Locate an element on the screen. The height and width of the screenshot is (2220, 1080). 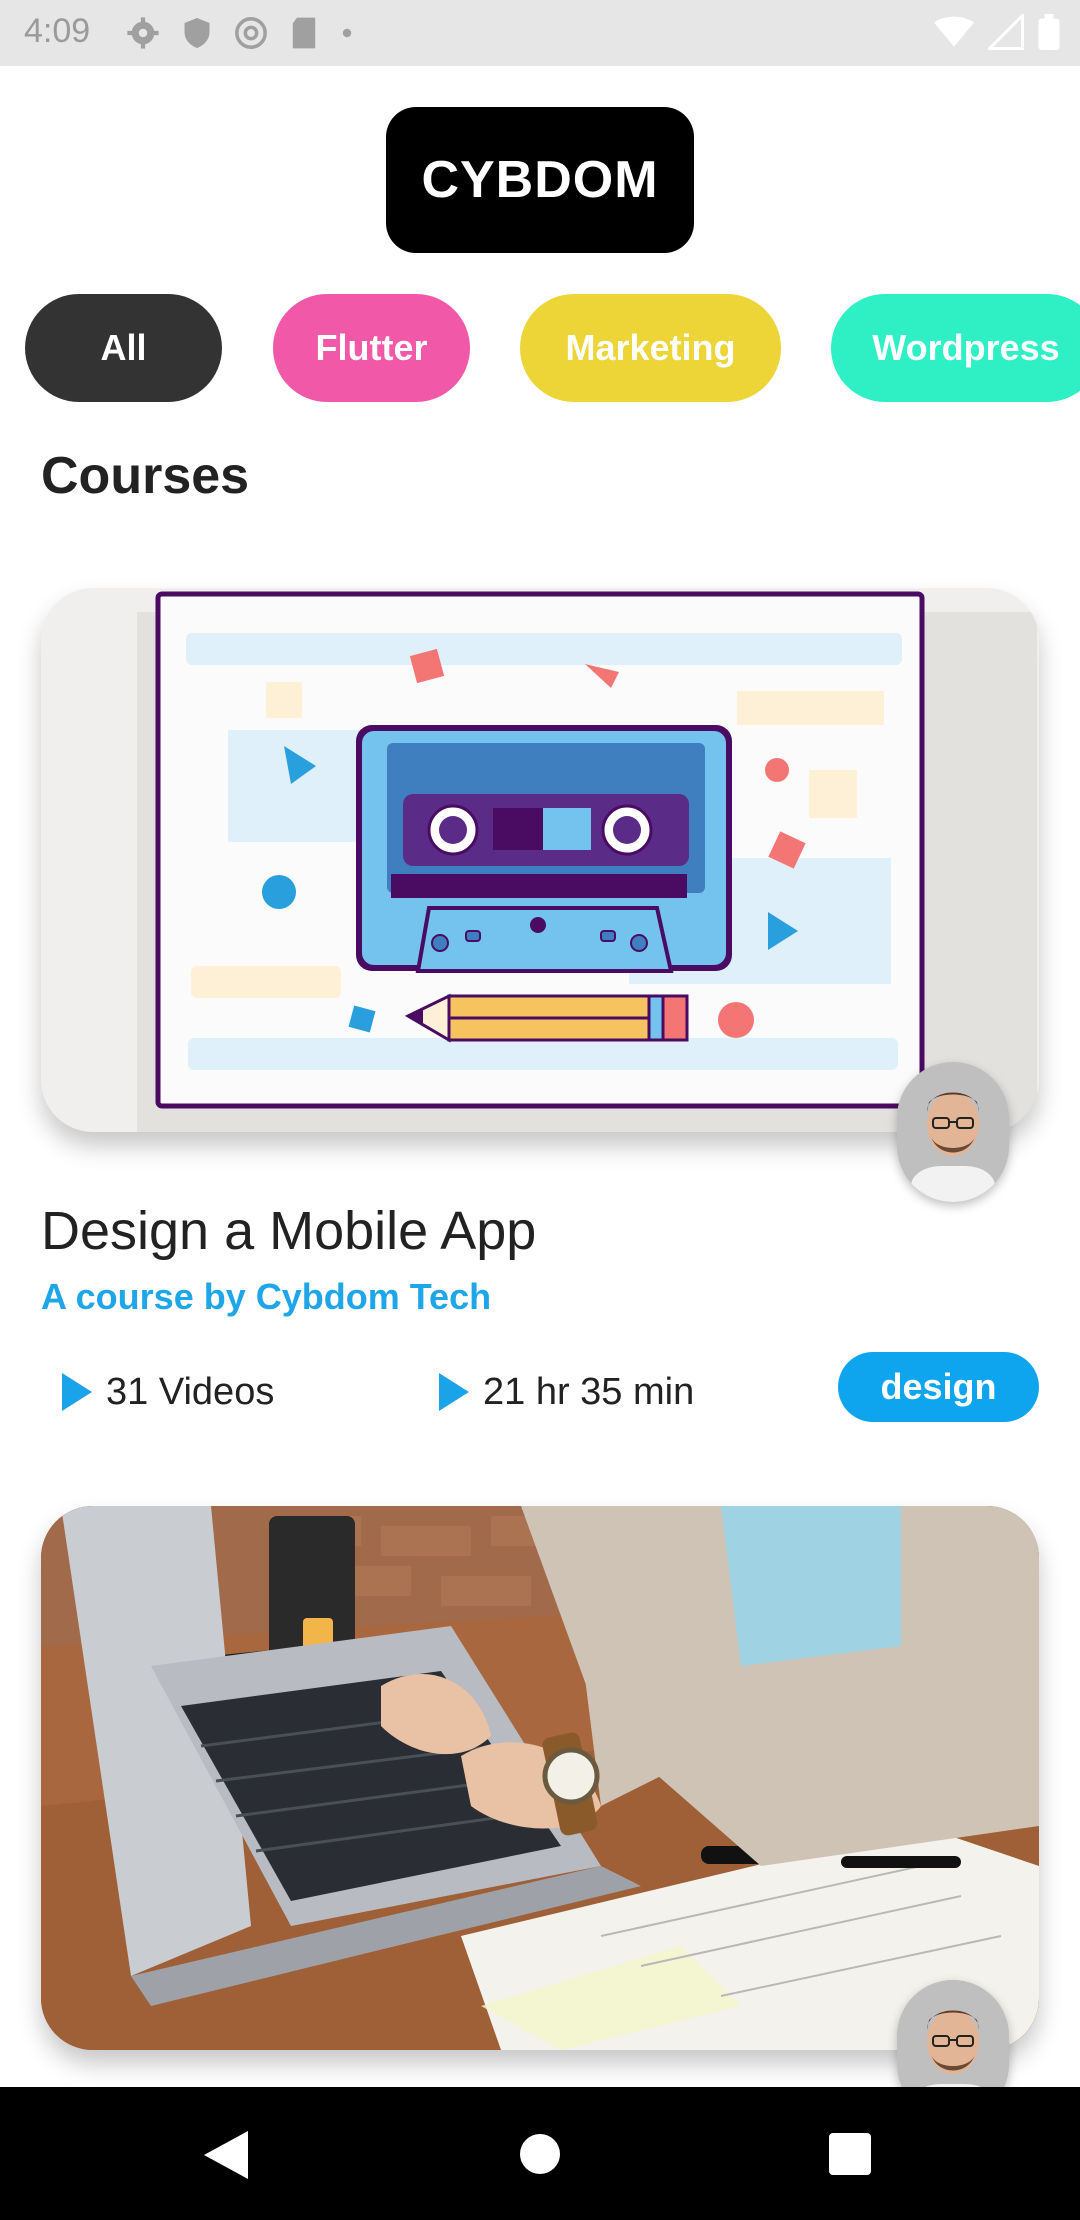
signal-icon is located at coordinates (1006, 32).